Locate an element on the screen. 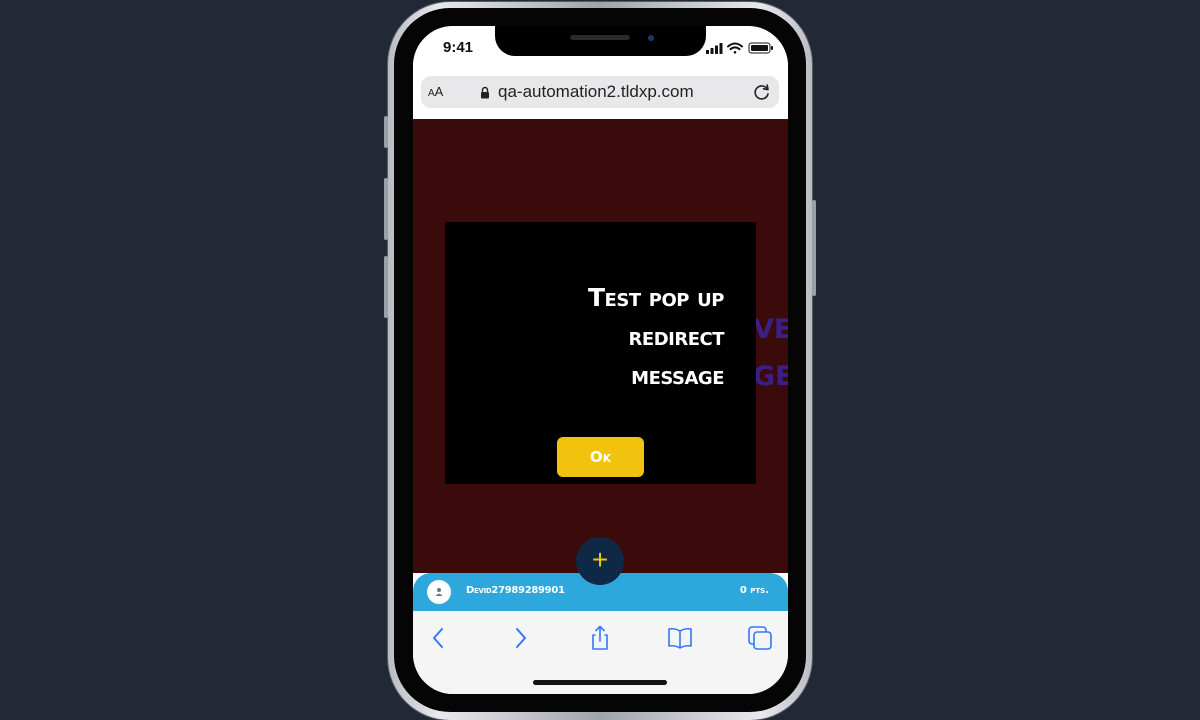 The height and width of the screenshot is (720, 1200). add-button: + is located at coordinates (600, 561).